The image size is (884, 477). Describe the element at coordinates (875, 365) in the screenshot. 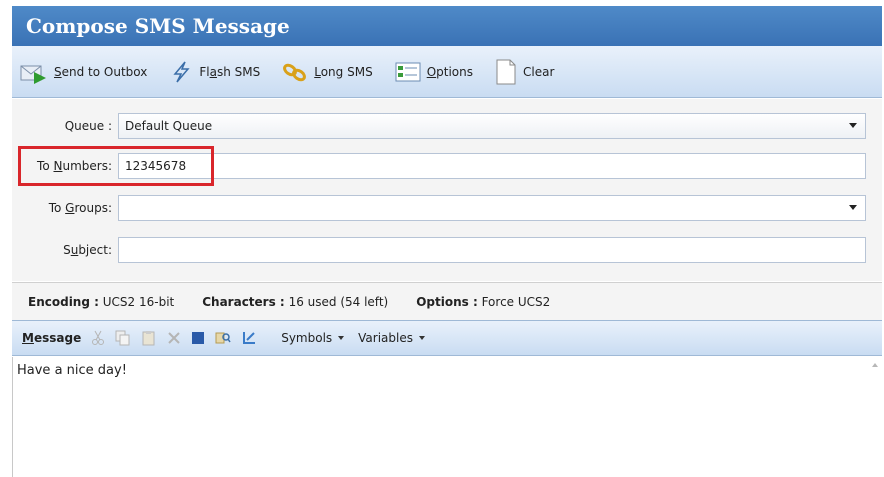

I see `scroll-up-arrow-icon` at that location.